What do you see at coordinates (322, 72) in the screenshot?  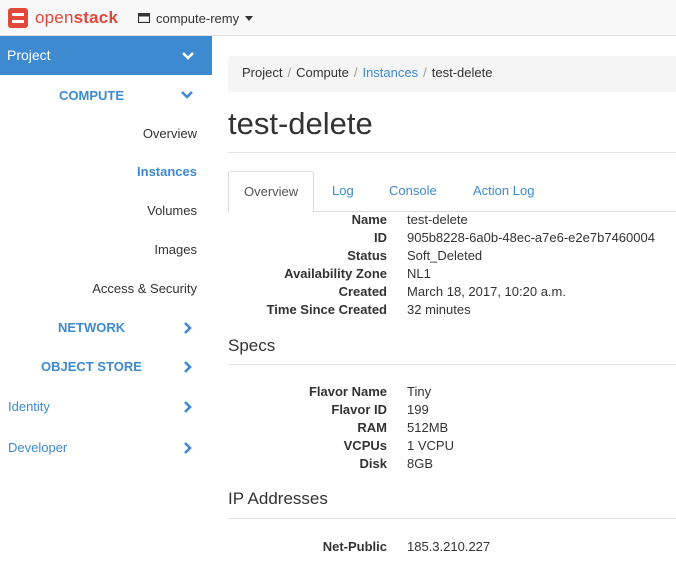 I see `breadcrumb-compute: Compute` at bounding box center [322, 72].